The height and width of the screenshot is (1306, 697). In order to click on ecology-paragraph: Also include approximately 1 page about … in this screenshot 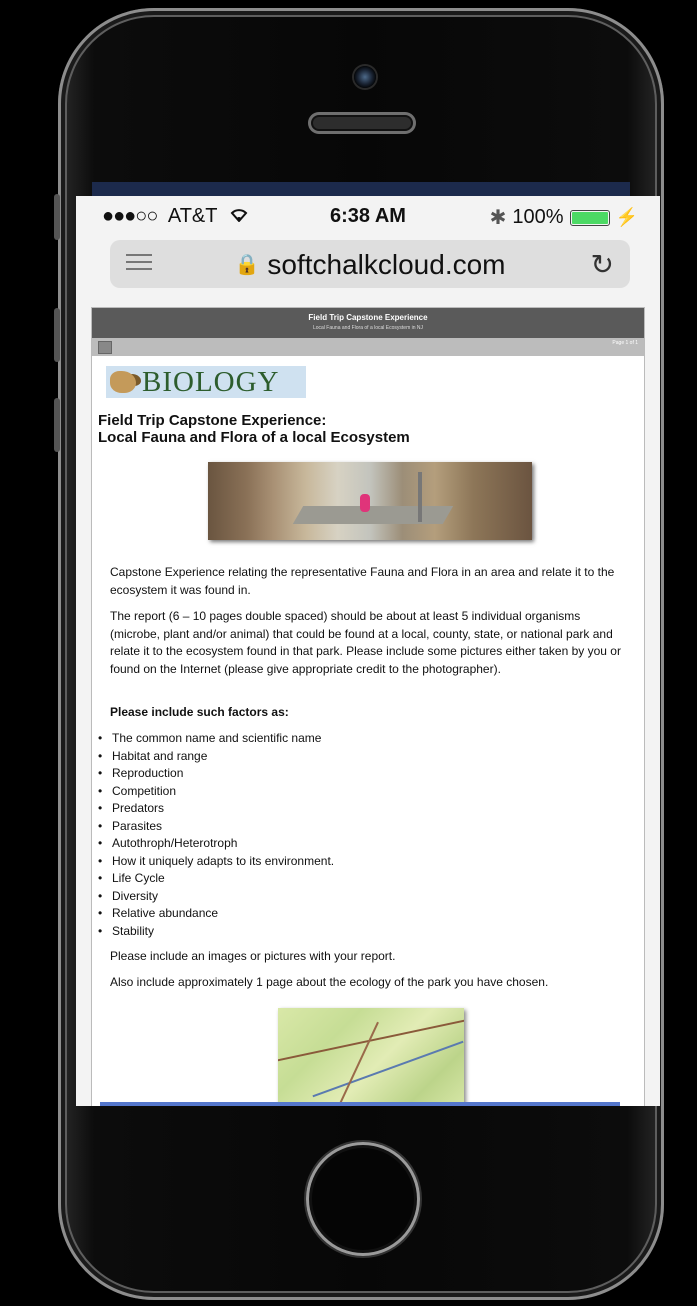, I will do `click(329, 982)`.